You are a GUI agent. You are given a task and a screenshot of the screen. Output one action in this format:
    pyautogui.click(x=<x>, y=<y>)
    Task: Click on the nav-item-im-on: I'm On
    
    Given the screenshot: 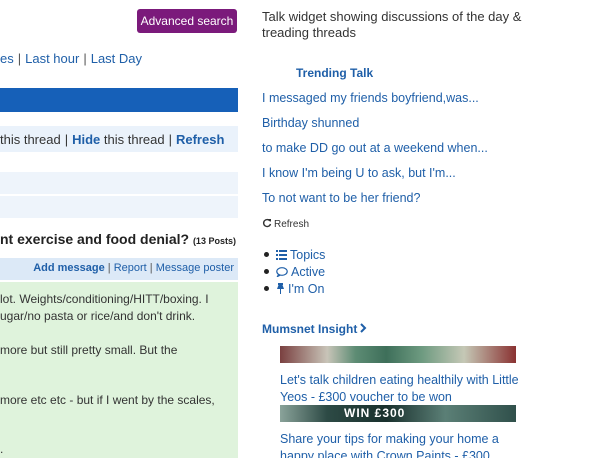 What is the action you would take?
    pyautogui.click(x=293, y=288)
    